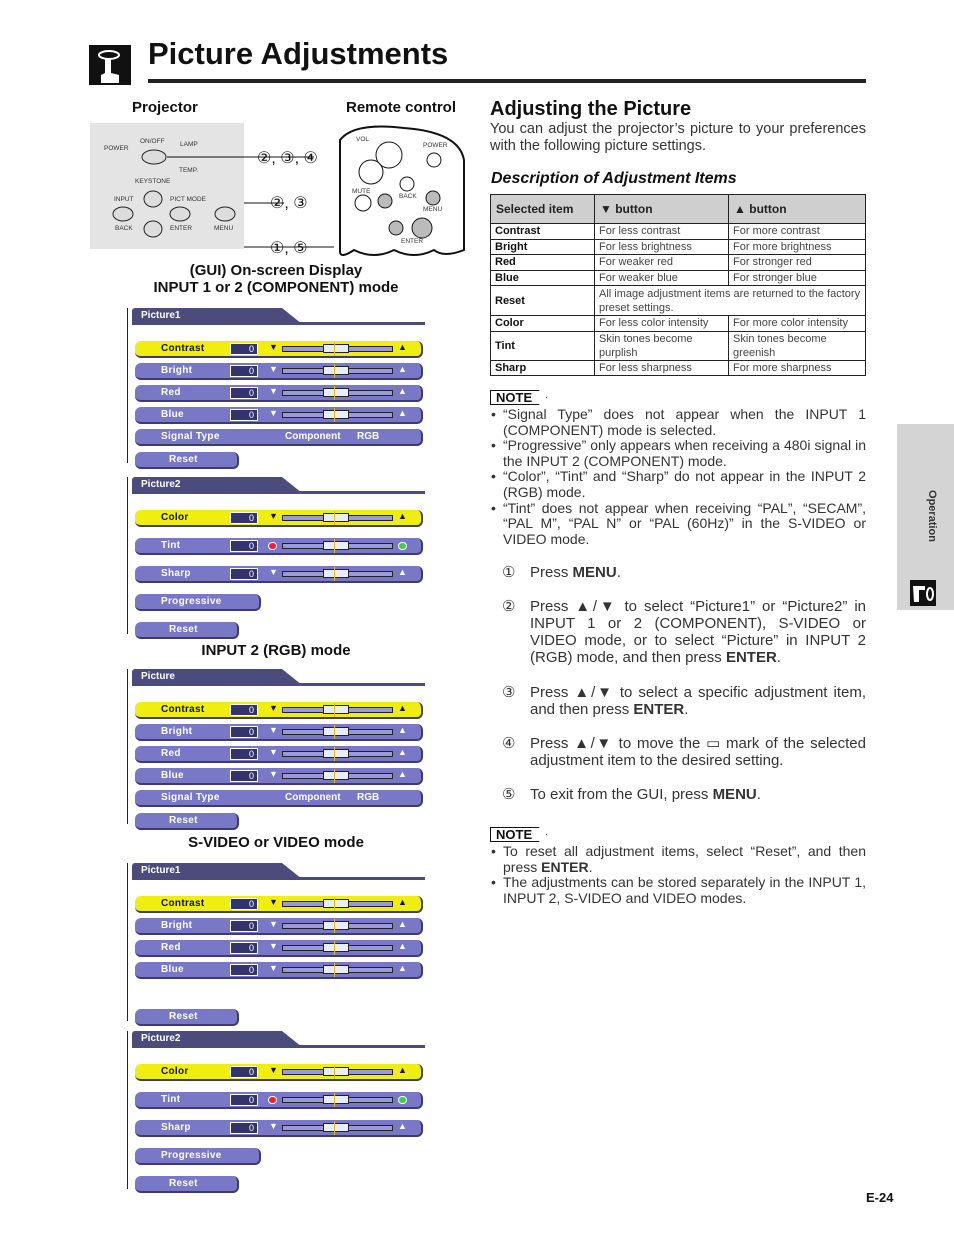 The width and height of the screenshot is (954, 1235). I want to click on cell-up: For more color intensity, so click(797, 323).